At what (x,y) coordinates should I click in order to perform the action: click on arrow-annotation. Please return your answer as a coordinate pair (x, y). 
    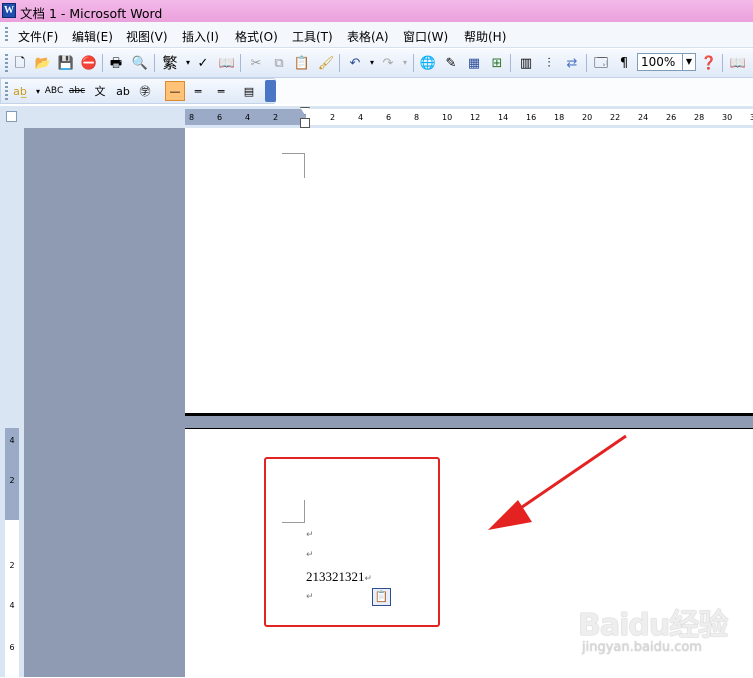
    Looking at the image, I should click on (557, 482).